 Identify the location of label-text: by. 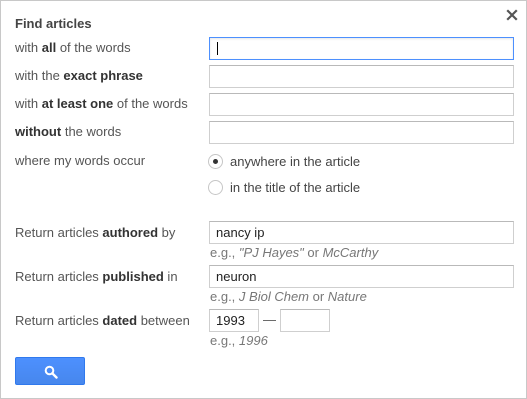
(167, 232).